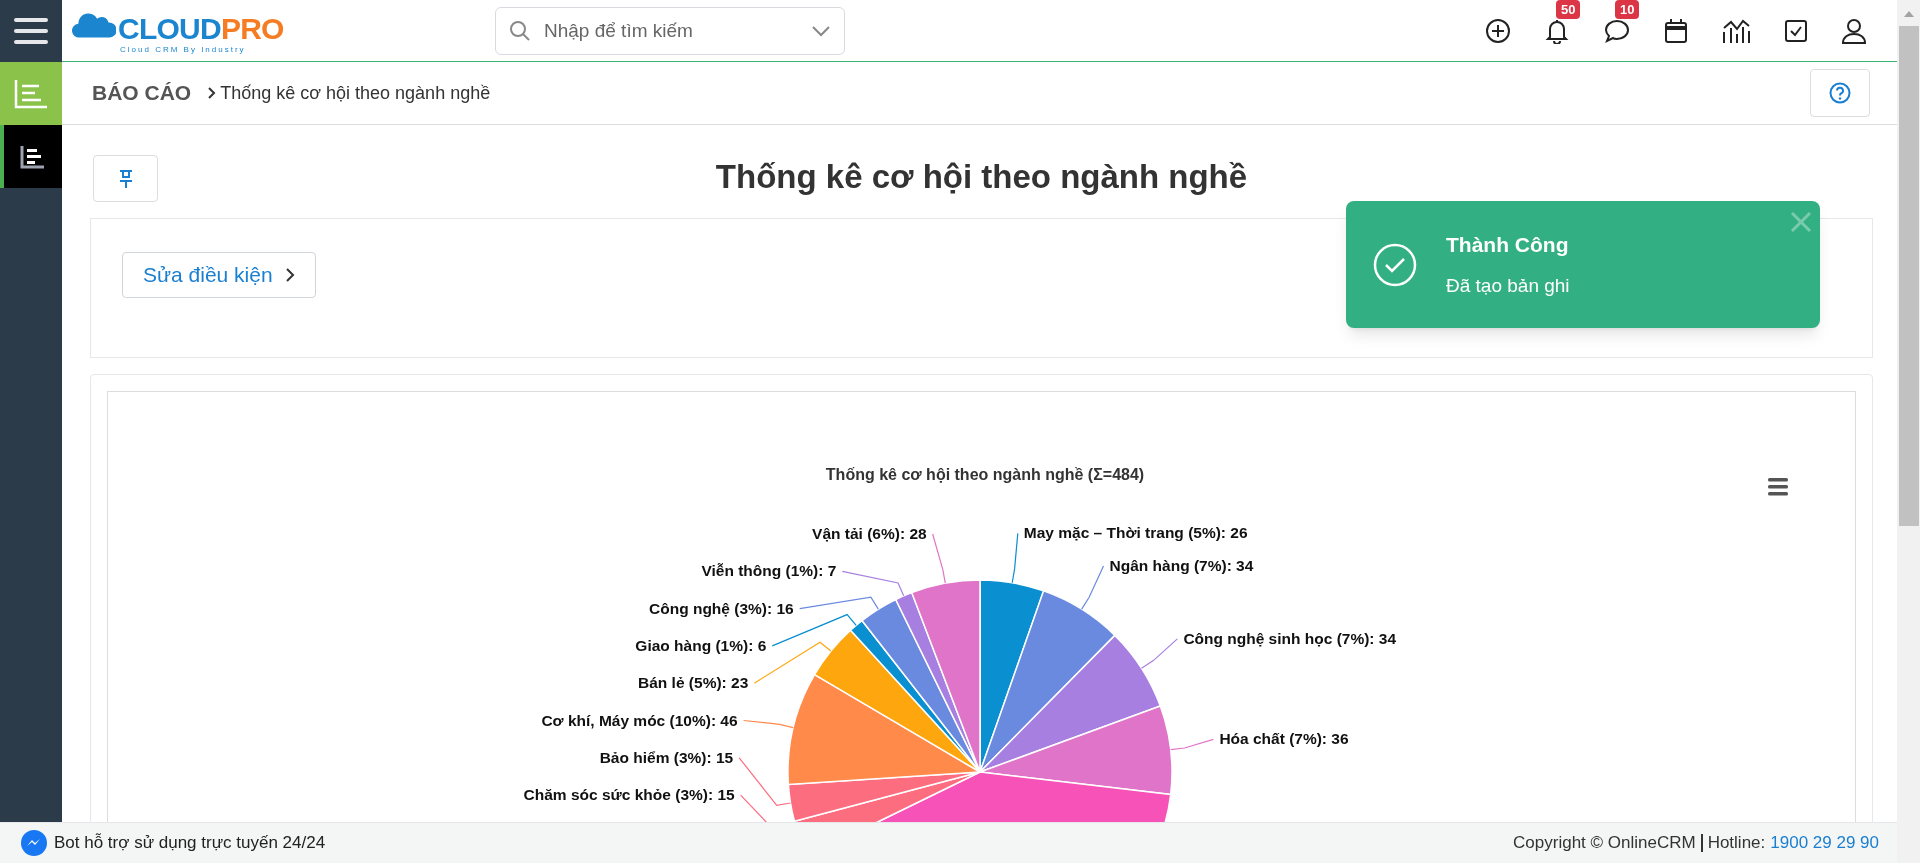  Describe the element at coordinates (769, 571) in the screenshot. I see `slice-label: Viễn thông (1%): 7` at that location.